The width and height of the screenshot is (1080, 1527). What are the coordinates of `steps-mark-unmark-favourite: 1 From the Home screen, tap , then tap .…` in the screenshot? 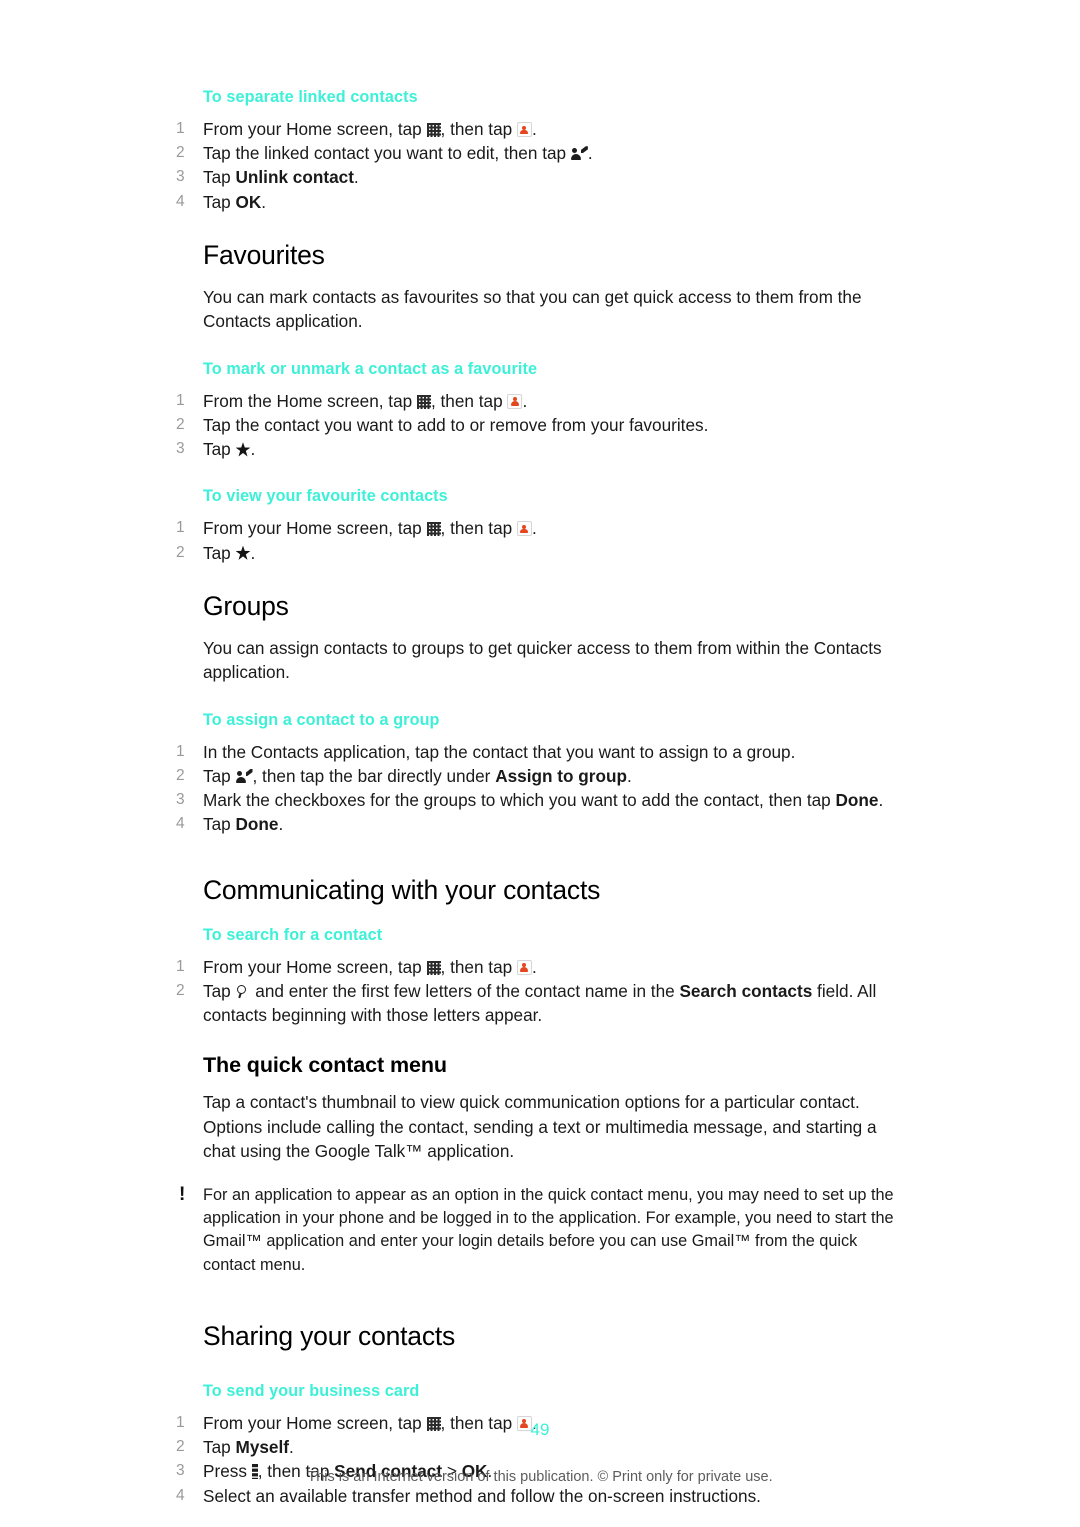 It's located at (538, 425).